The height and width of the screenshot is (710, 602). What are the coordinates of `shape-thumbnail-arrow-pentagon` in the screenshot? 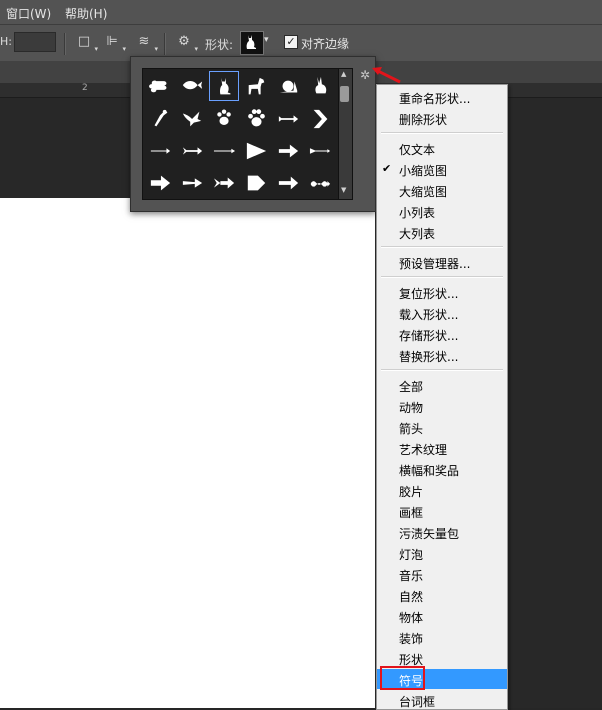 It's located at (256, 182).